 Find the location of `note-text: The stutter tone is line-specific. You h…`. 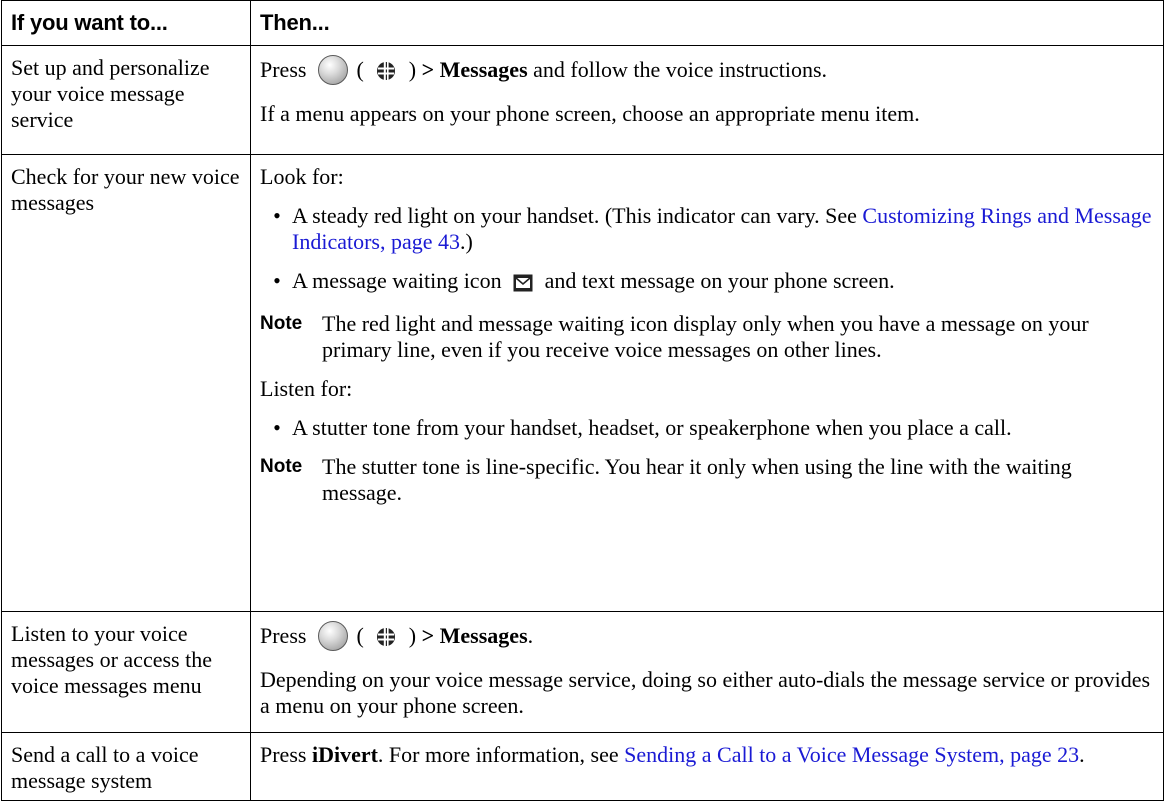

note-text: The stutter tone is line-specific. You h… is located at coordinates (697, 479).